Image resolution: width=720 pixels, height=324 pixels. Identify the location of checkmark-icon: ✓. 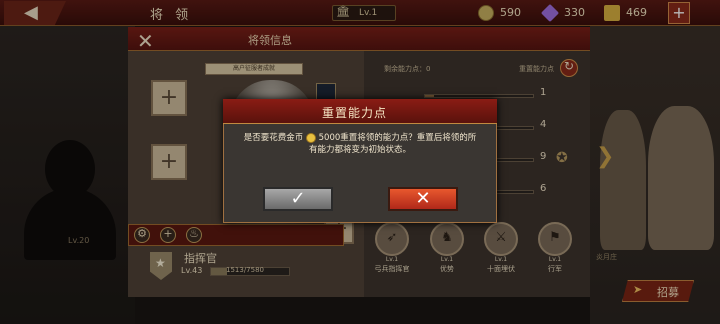
(298, 198).